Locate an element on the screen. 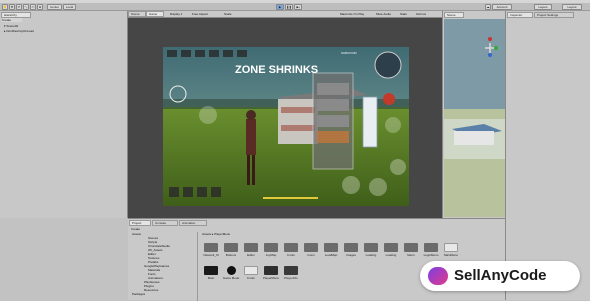  asset-file: PlayerInfo is located at coordinates (291, 273).